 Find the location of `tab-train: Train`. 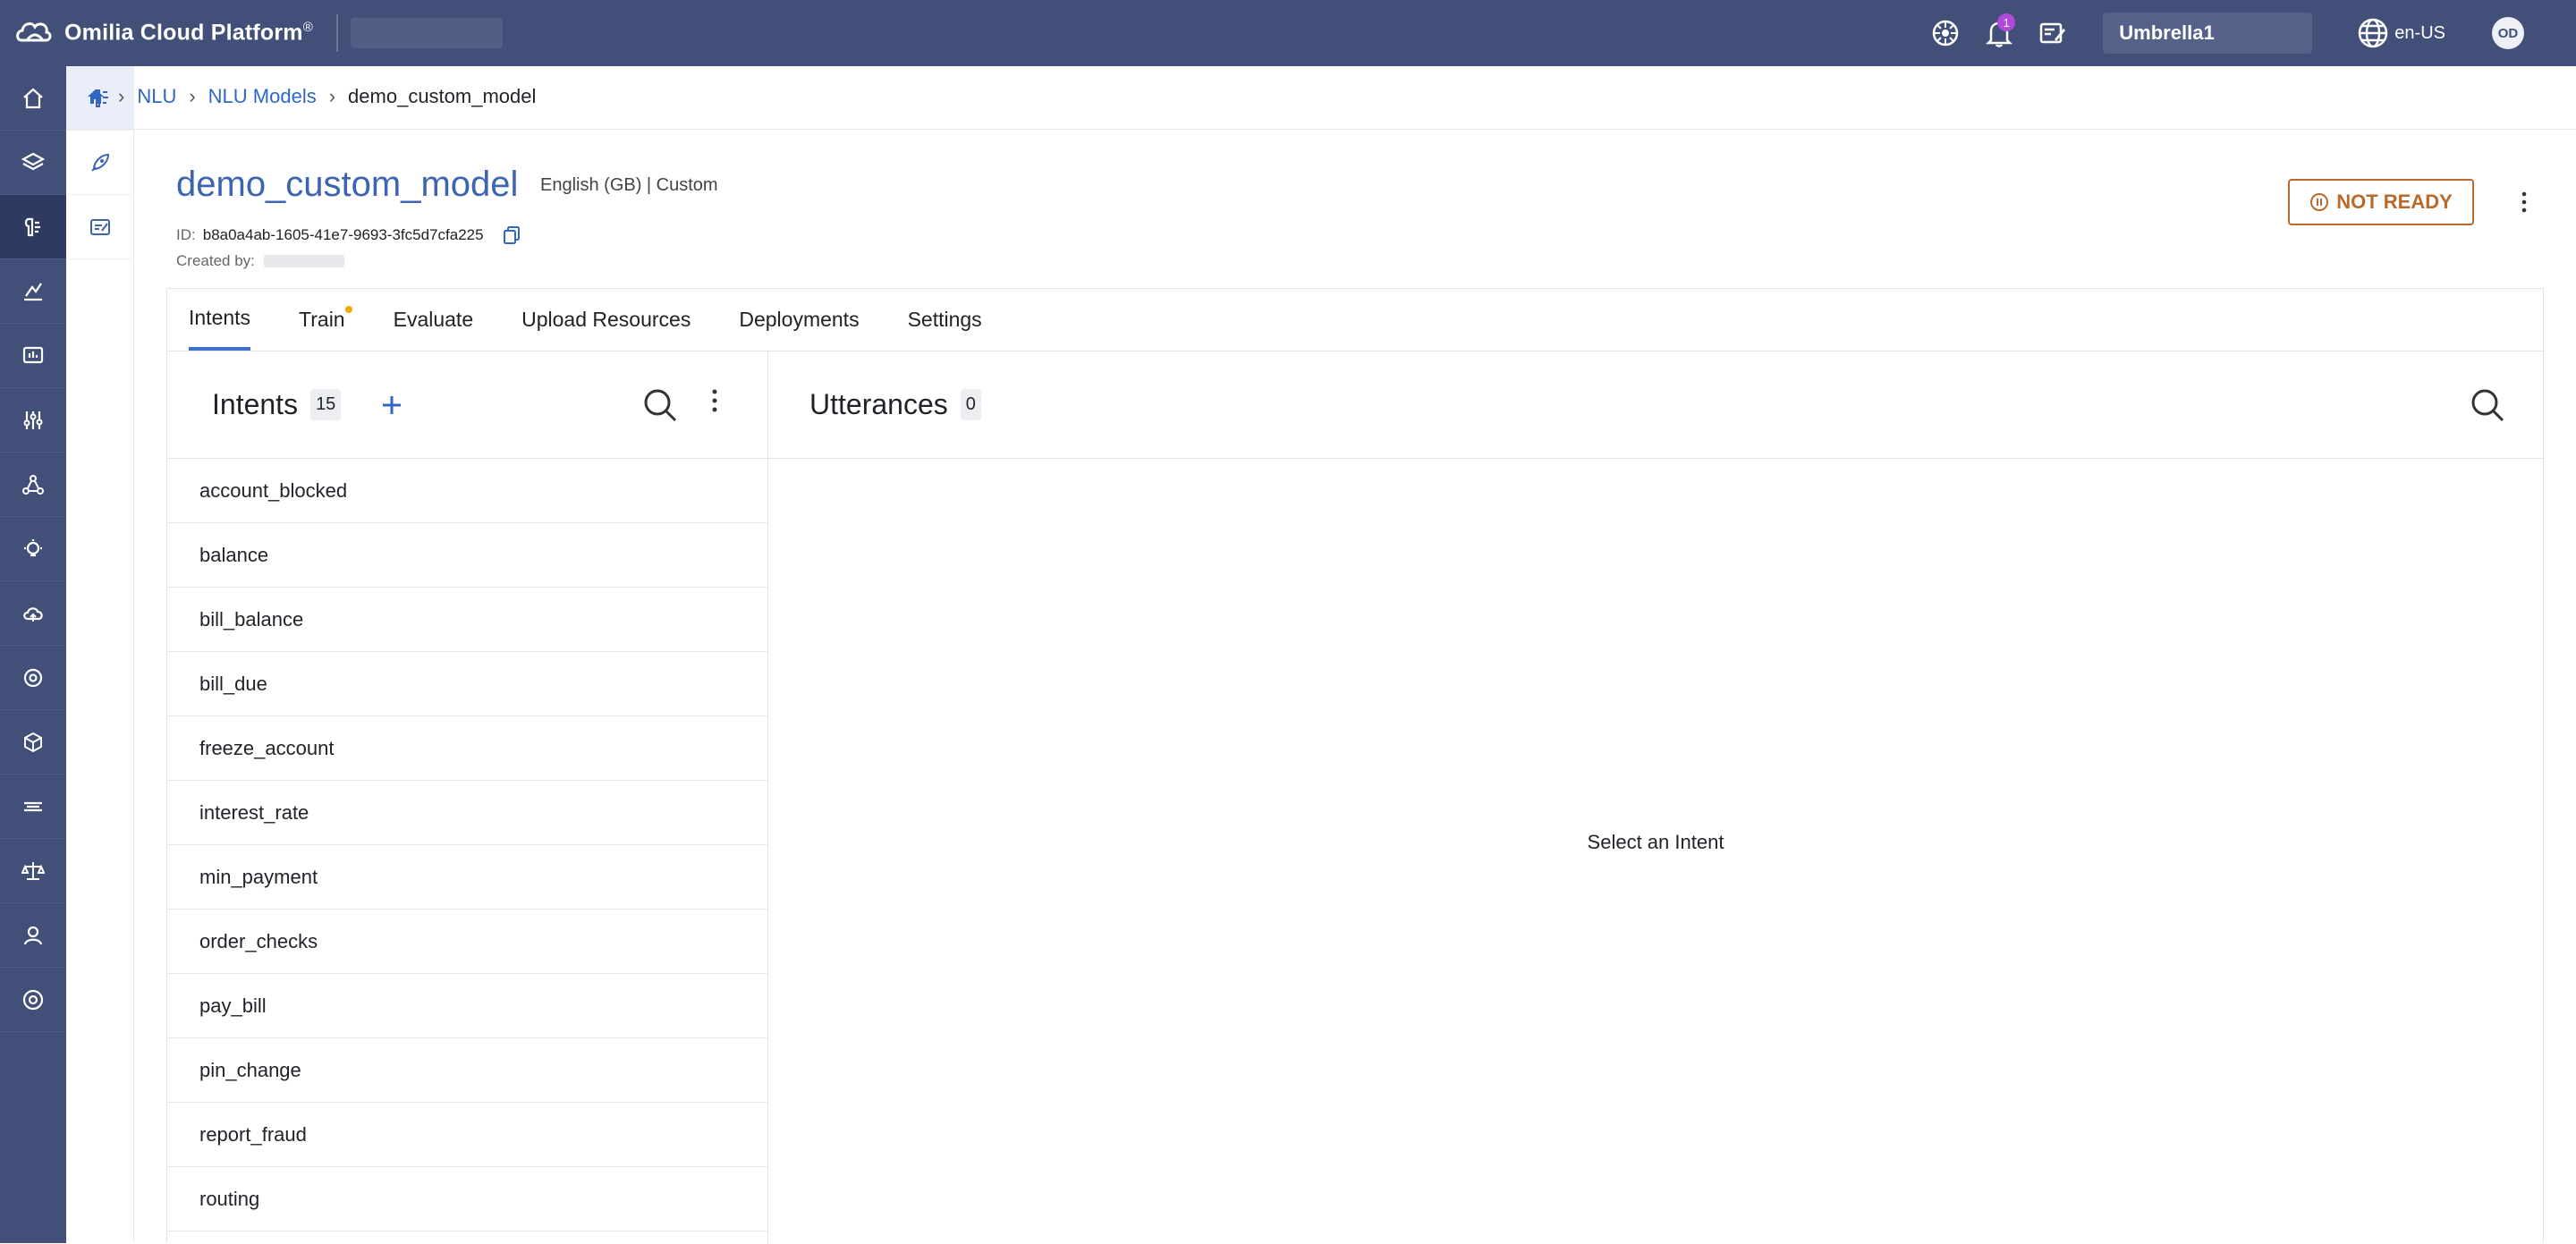

tab-train: Train is located at coordinates (325, 319).